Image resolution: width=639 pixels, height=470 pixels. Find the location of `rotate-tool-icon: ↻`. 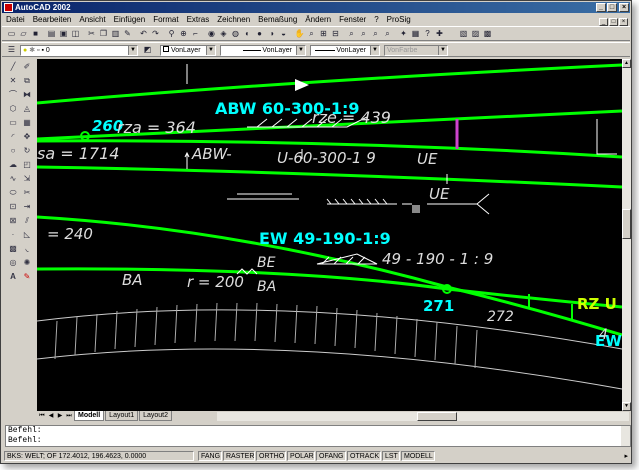

rotate-tool-icon: ↻ is located at coordinates (27, 151).